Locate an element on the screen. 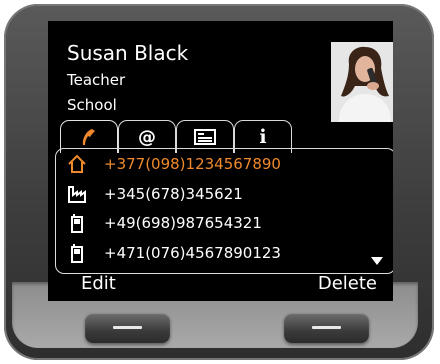  contact-occupation: Teacher is located at coordinates (96, 80).